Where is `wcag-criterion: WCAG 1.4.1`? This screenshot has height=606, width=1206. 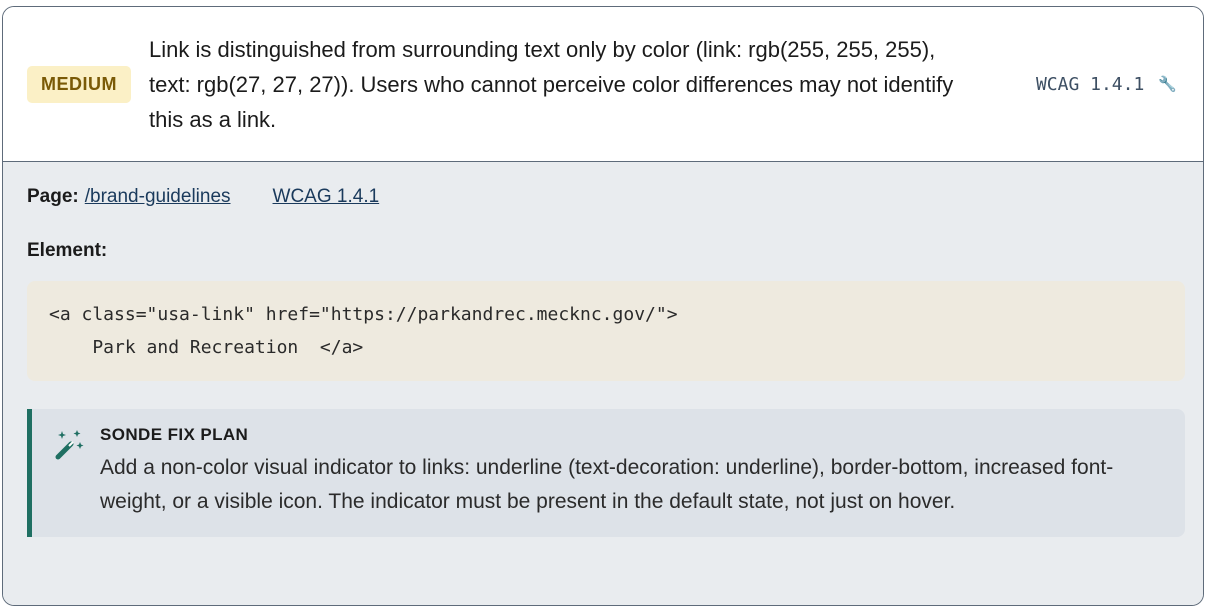
wcag-criterion: WCAG 1.4.1 is located at coordinates (1090, 84).